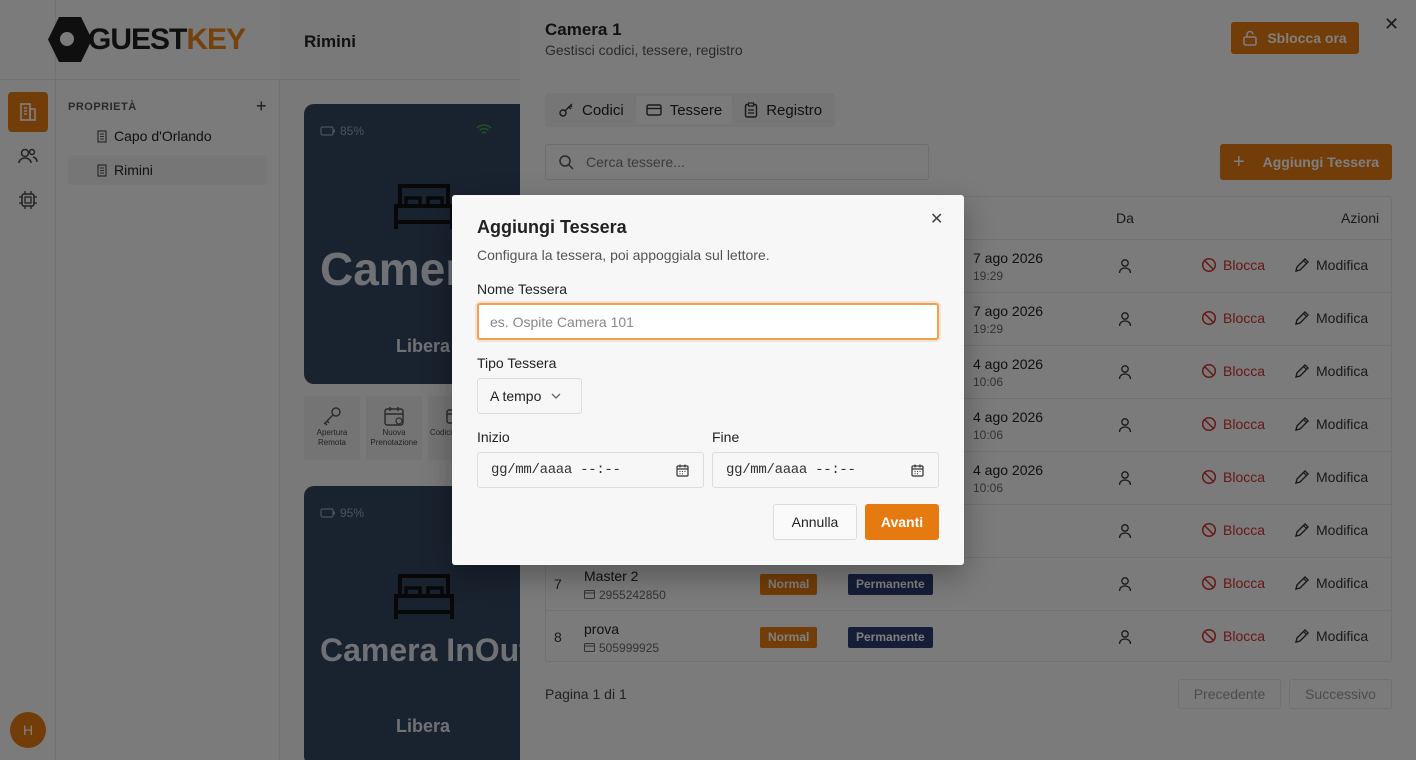 The image size is (1416, 760). What do you see at coordinates (552, 227) in the screenshot?
I see `dialog-title: Aggiungi Tessera` at bounding box center [552, 227].